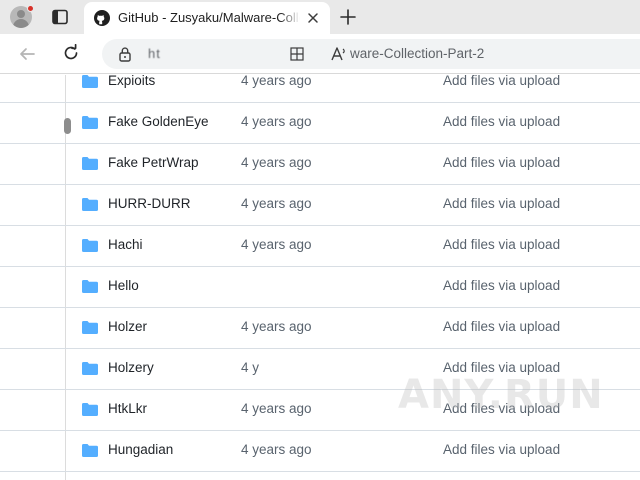 The width and height of the screenshot is (640, 480). Describe the element at coordinates (153, 162) in the screenshot. I see `folder-name-link: Fake PetrWrap` at that location.